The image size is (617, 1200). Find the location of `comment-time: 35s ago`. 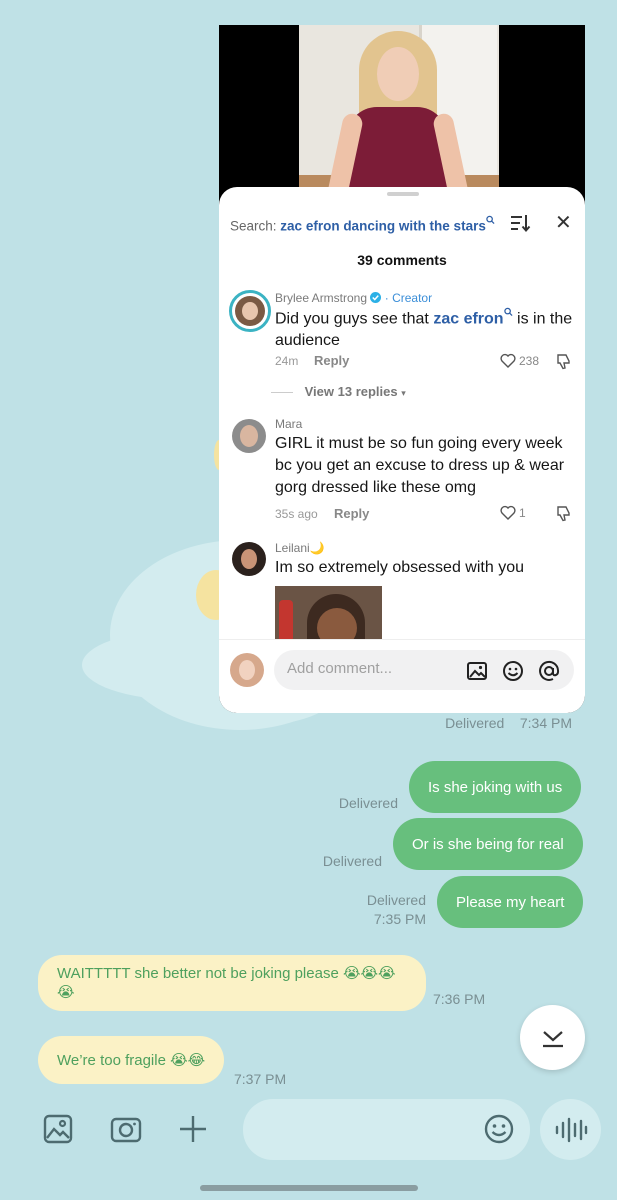

comment-time: 35s ago is located at coordinates (296, 514).